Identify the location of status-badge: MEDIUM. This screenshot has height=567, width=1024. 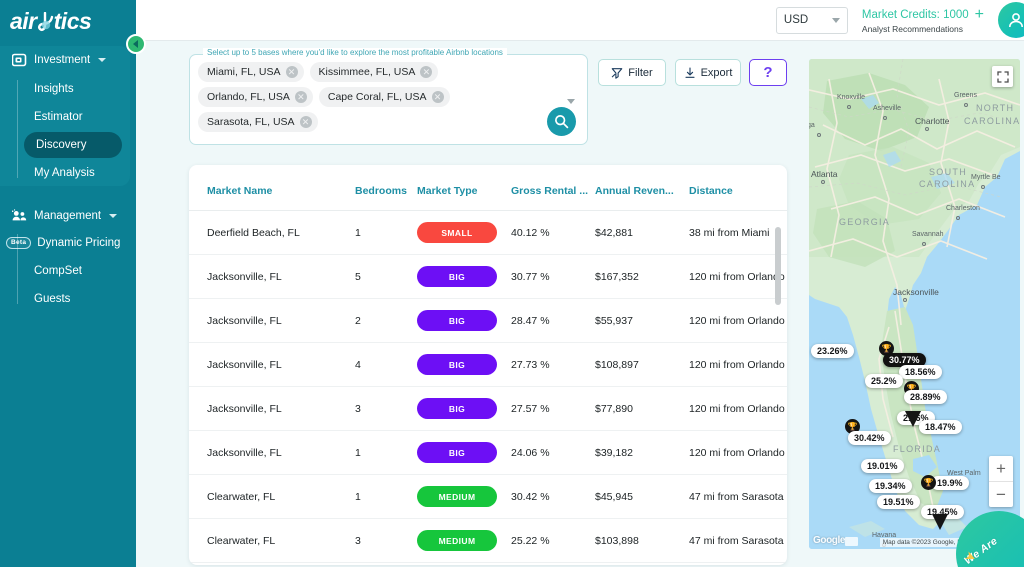
(457, 496).